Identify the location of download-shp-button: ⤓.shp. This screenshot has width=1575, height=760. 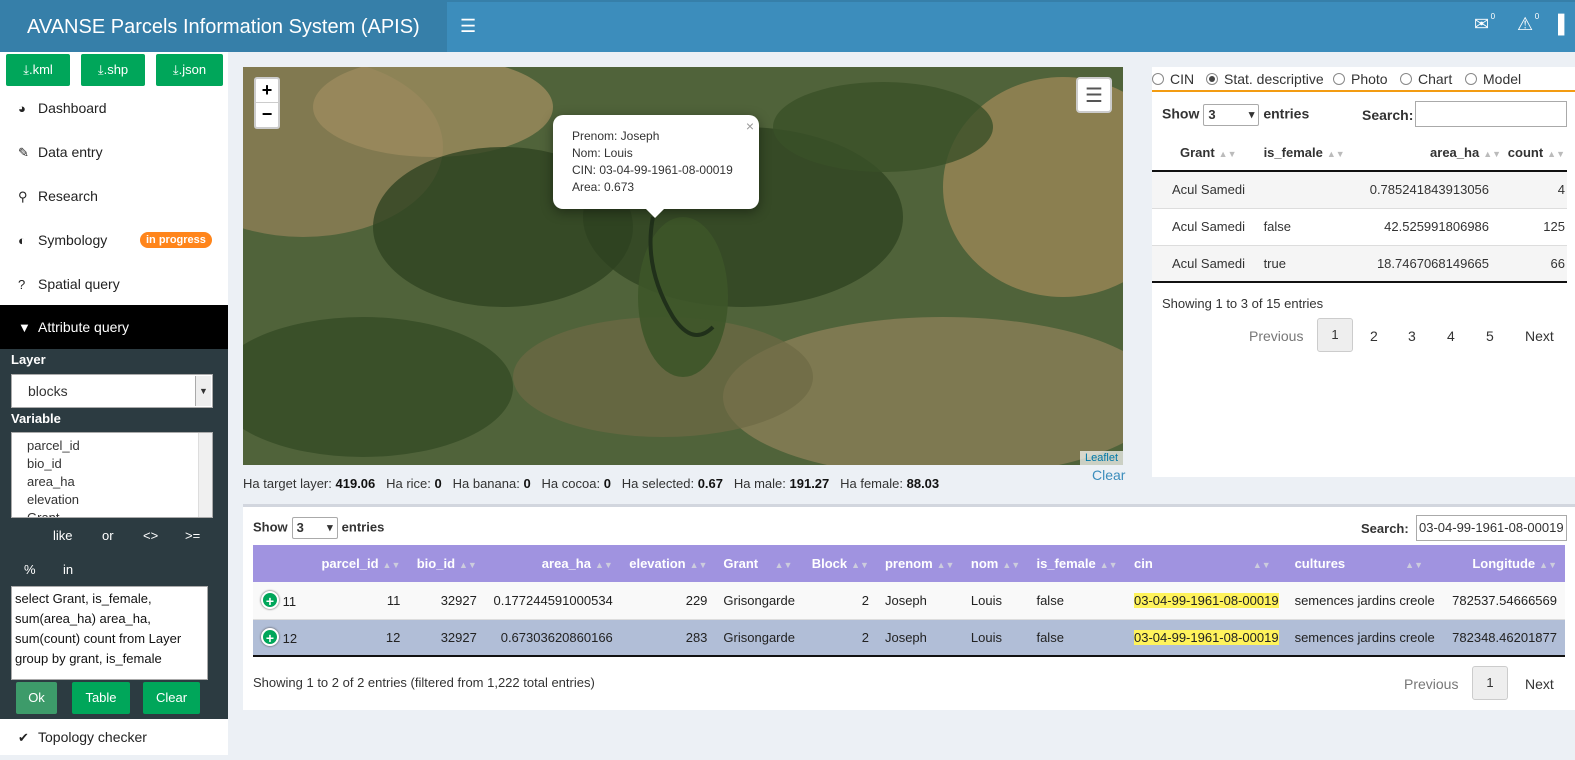
(113, 70).